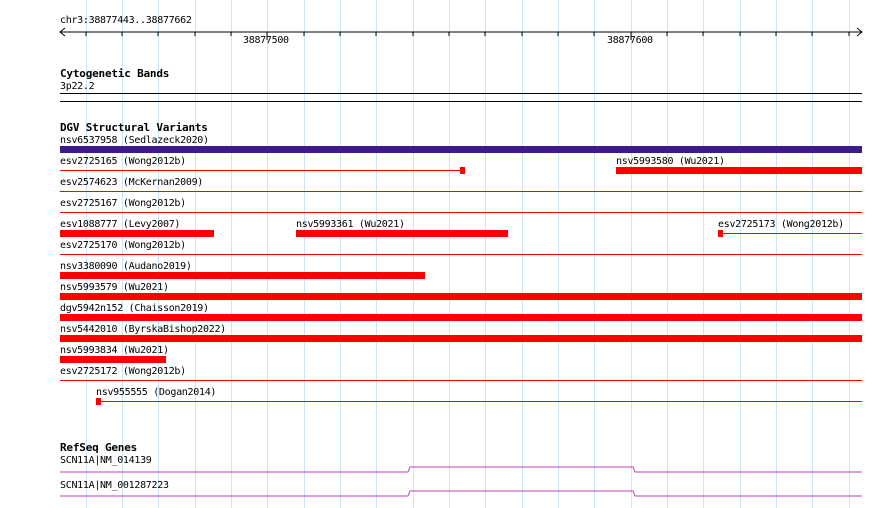 Image resolution: width=890 pixels, height=508 pixels. What do you see at coordinates (630, 40) in the screenshot?
I see `ruler-tick-label: 38877600` at bounding box center [630, 40].